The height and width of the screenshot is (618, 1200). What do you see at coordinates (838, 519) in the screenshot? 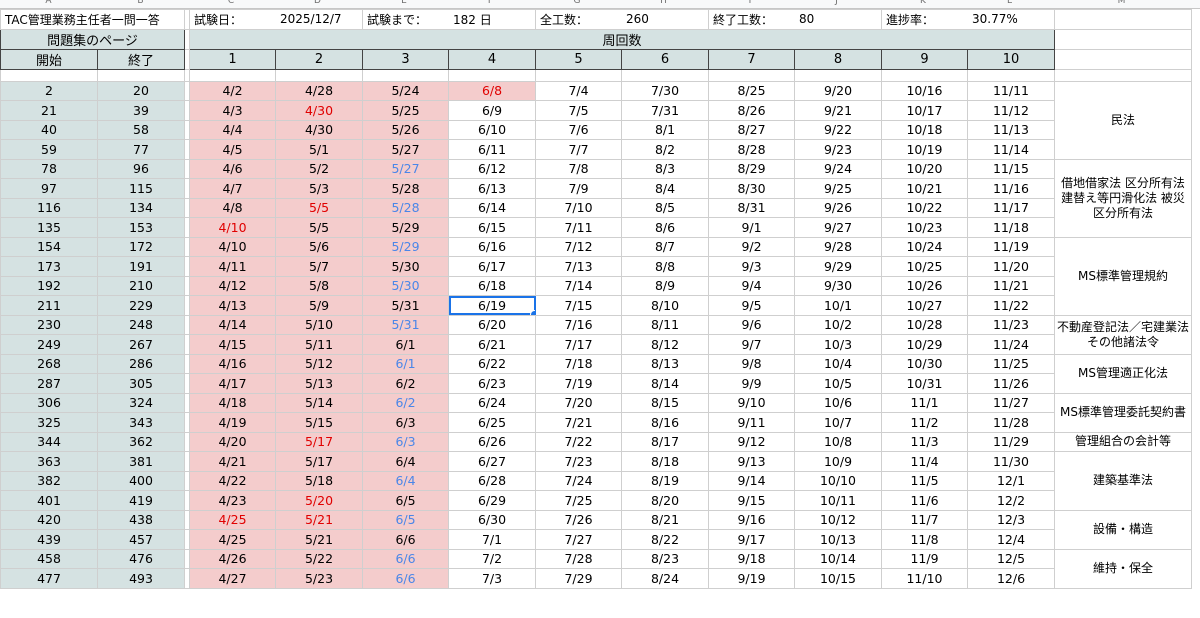
I see `round-date-cell: 10/12` at bounding box center [838, 519].